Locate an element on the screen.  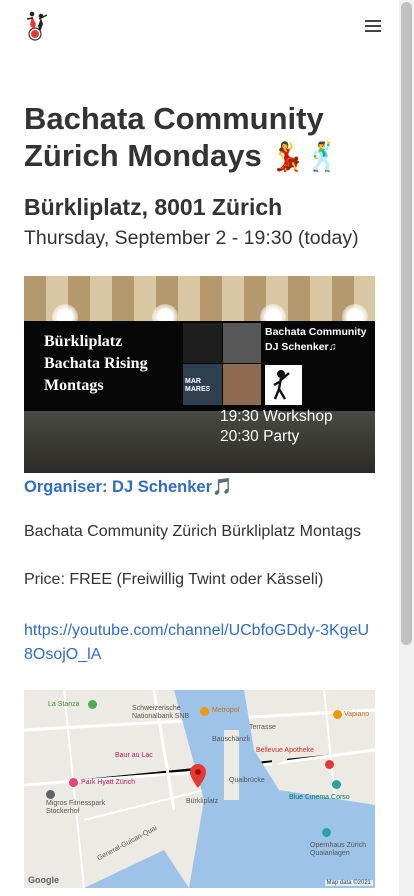
banner-title-line: Montags is located at coordinates (74, 385).